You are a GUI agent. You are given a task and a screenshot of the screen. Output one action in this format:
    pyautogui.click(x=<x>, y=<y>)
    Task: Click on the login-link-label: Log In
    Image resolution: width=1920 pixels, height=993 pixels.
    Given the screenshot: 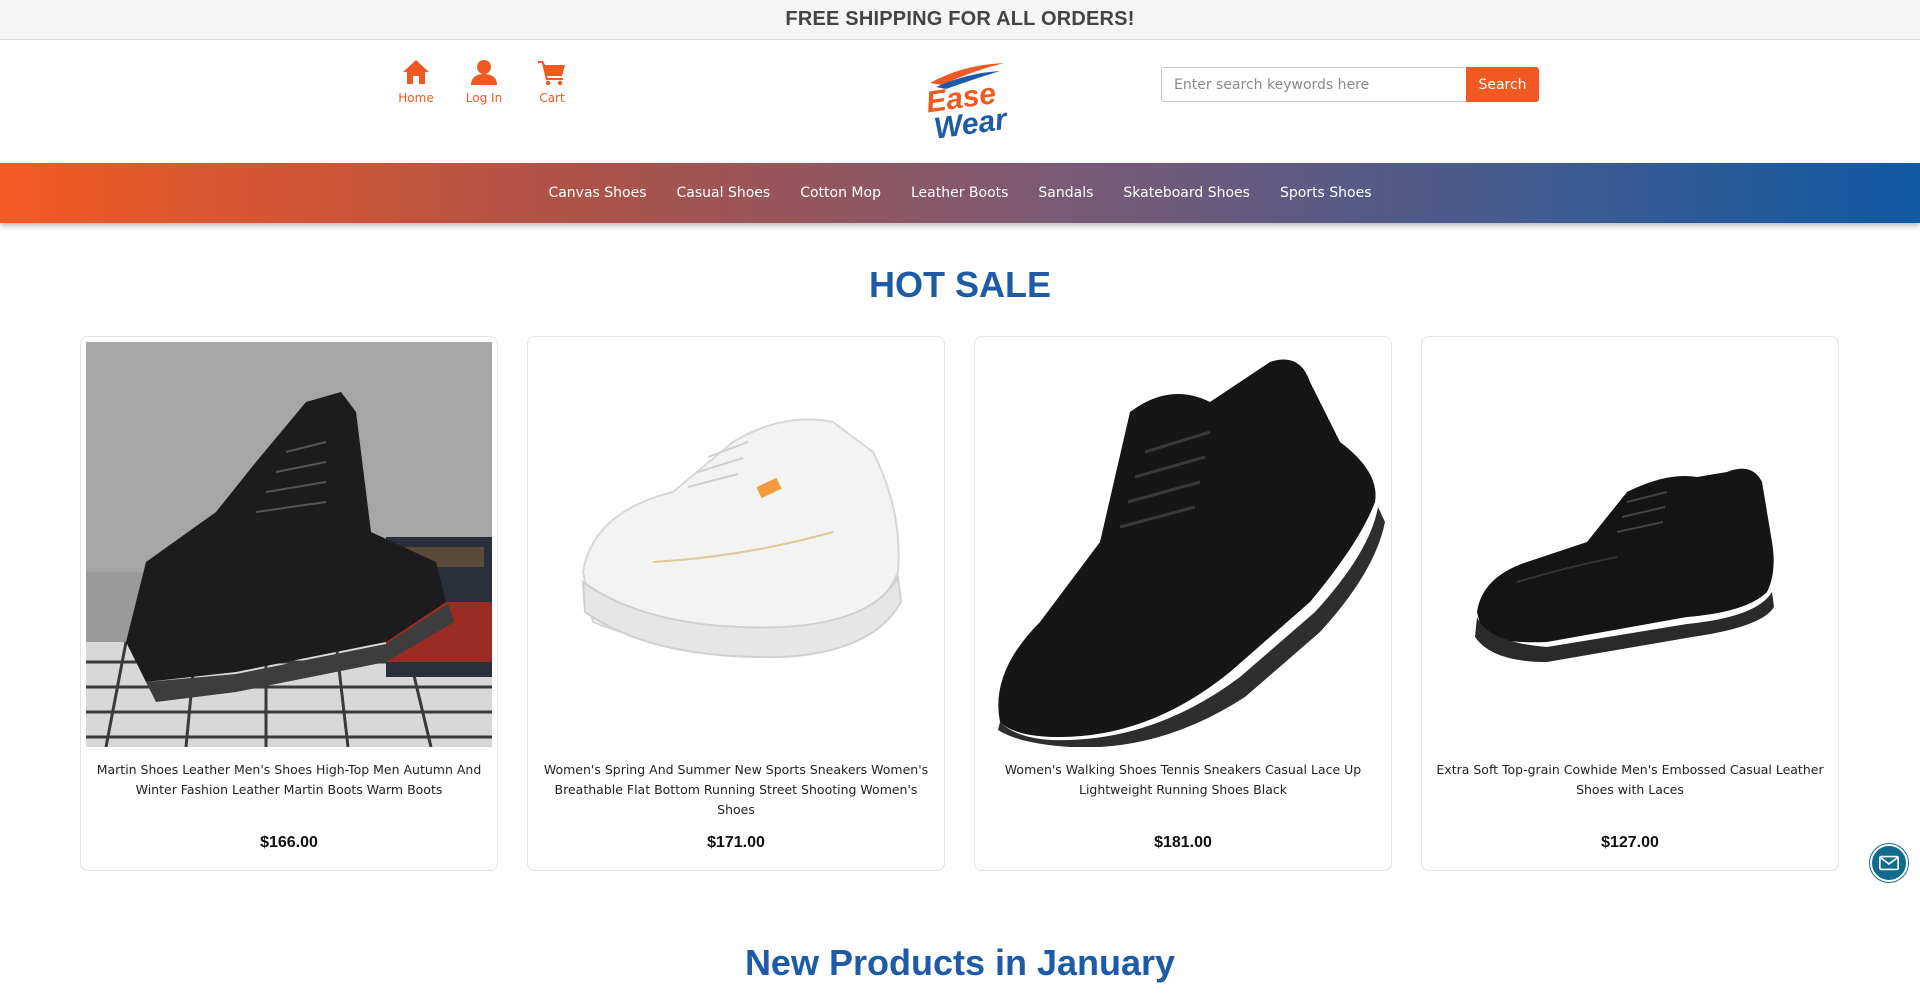 What is the action you would take?
    pyautogui.click(x=484, y=98)
    